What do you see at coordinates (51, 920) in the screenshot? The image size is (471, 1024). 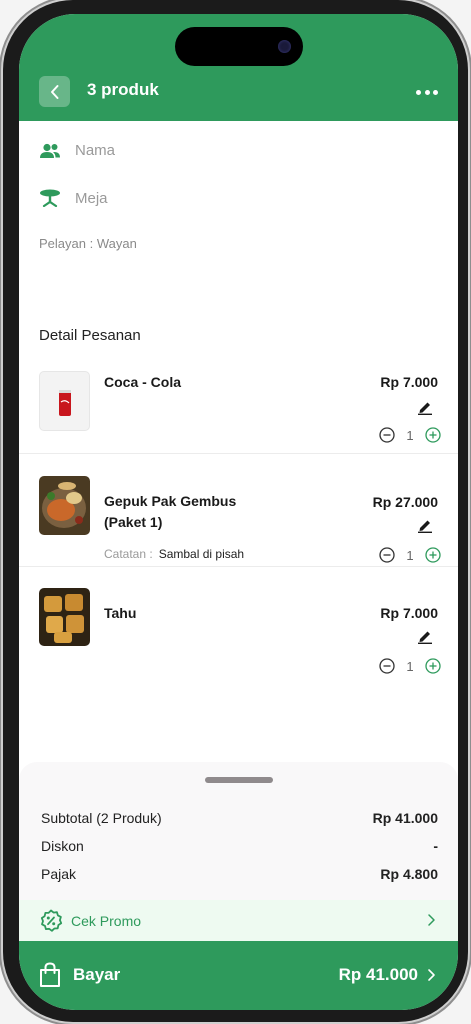 I see `discount-badge-icon` at bounding box center [51, 920].